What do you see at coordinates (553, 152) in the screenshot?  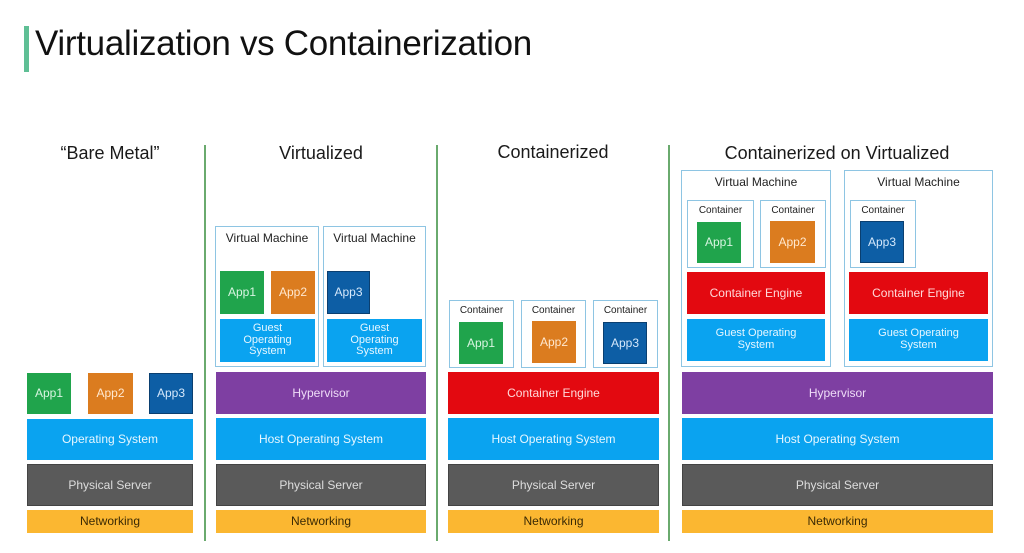 I see `heading-containerized: Containerized` at bounding box center [553, 152].